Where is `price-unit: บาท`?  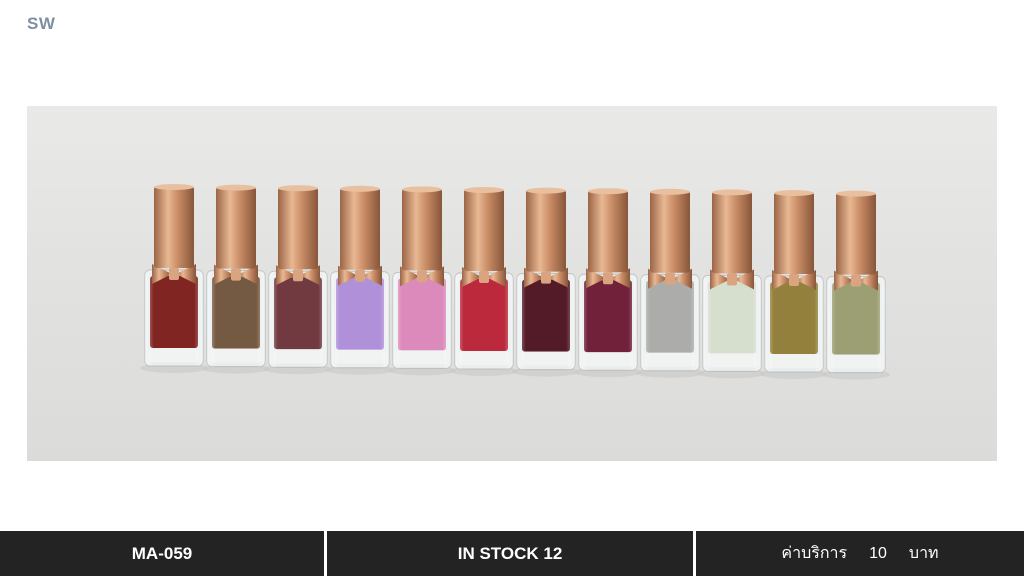 price-unit: บาท is located at coordinates (923, 553).